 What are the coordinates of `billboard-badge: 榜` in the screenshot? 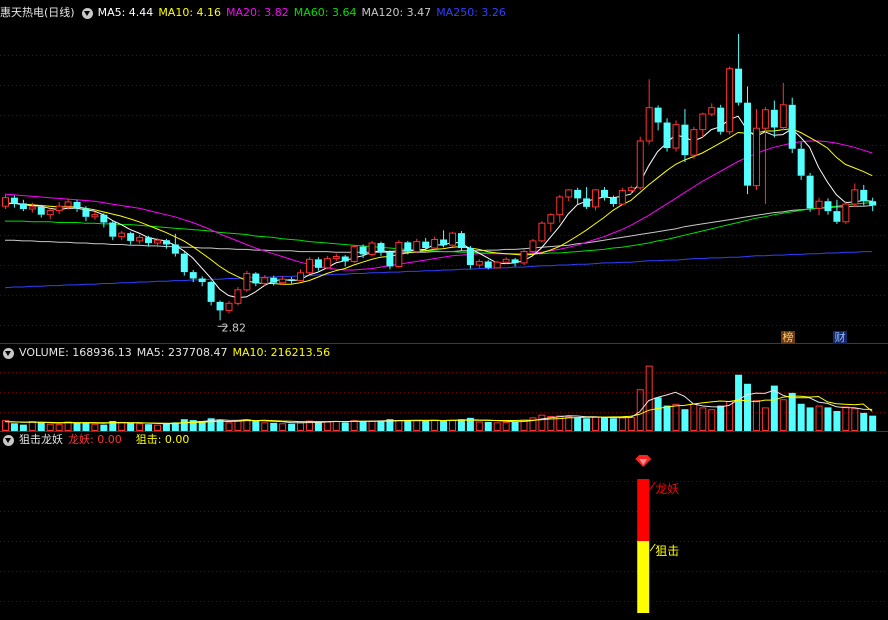 It's located at (788, 337).